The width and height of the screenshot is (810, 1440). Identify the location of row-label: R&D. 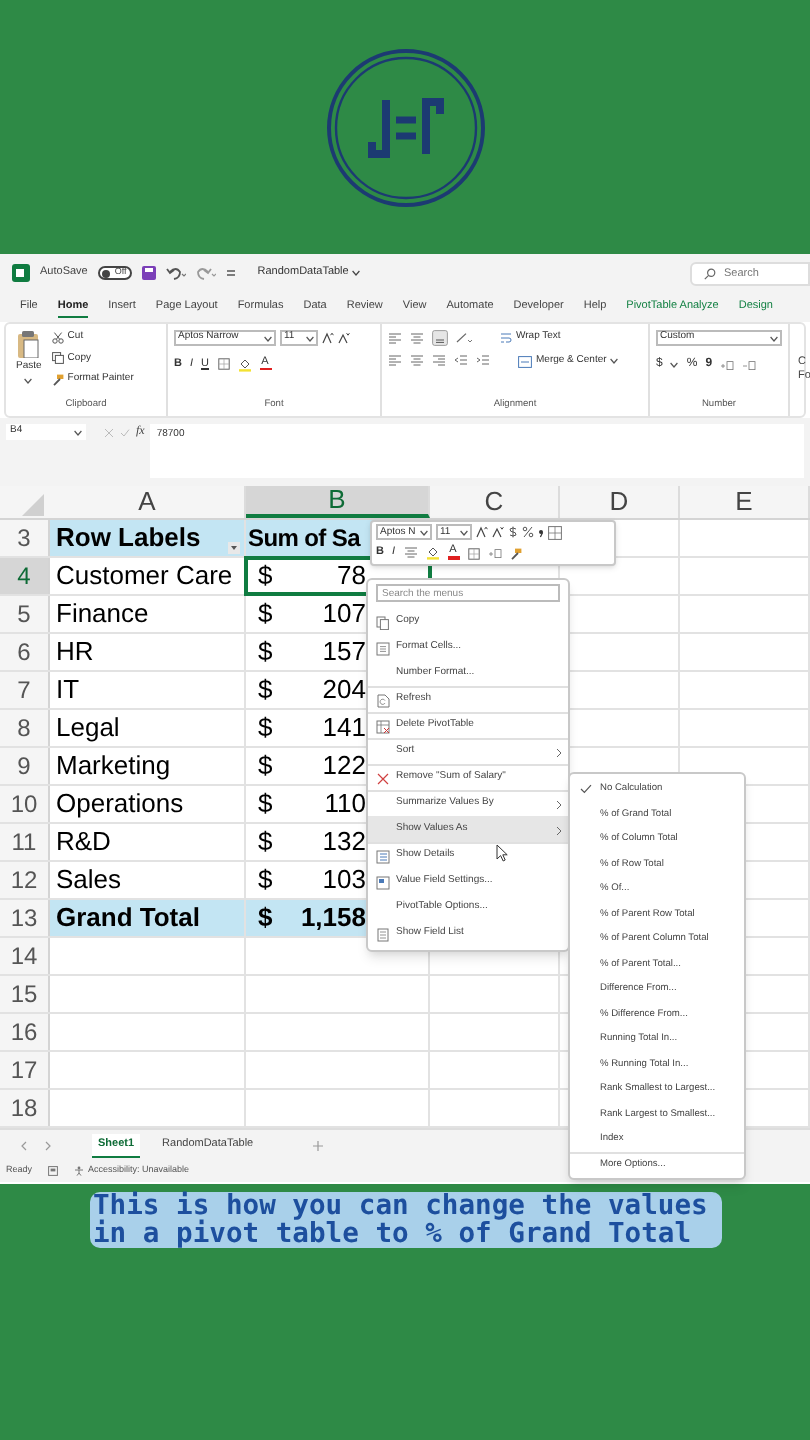
(83, 842).